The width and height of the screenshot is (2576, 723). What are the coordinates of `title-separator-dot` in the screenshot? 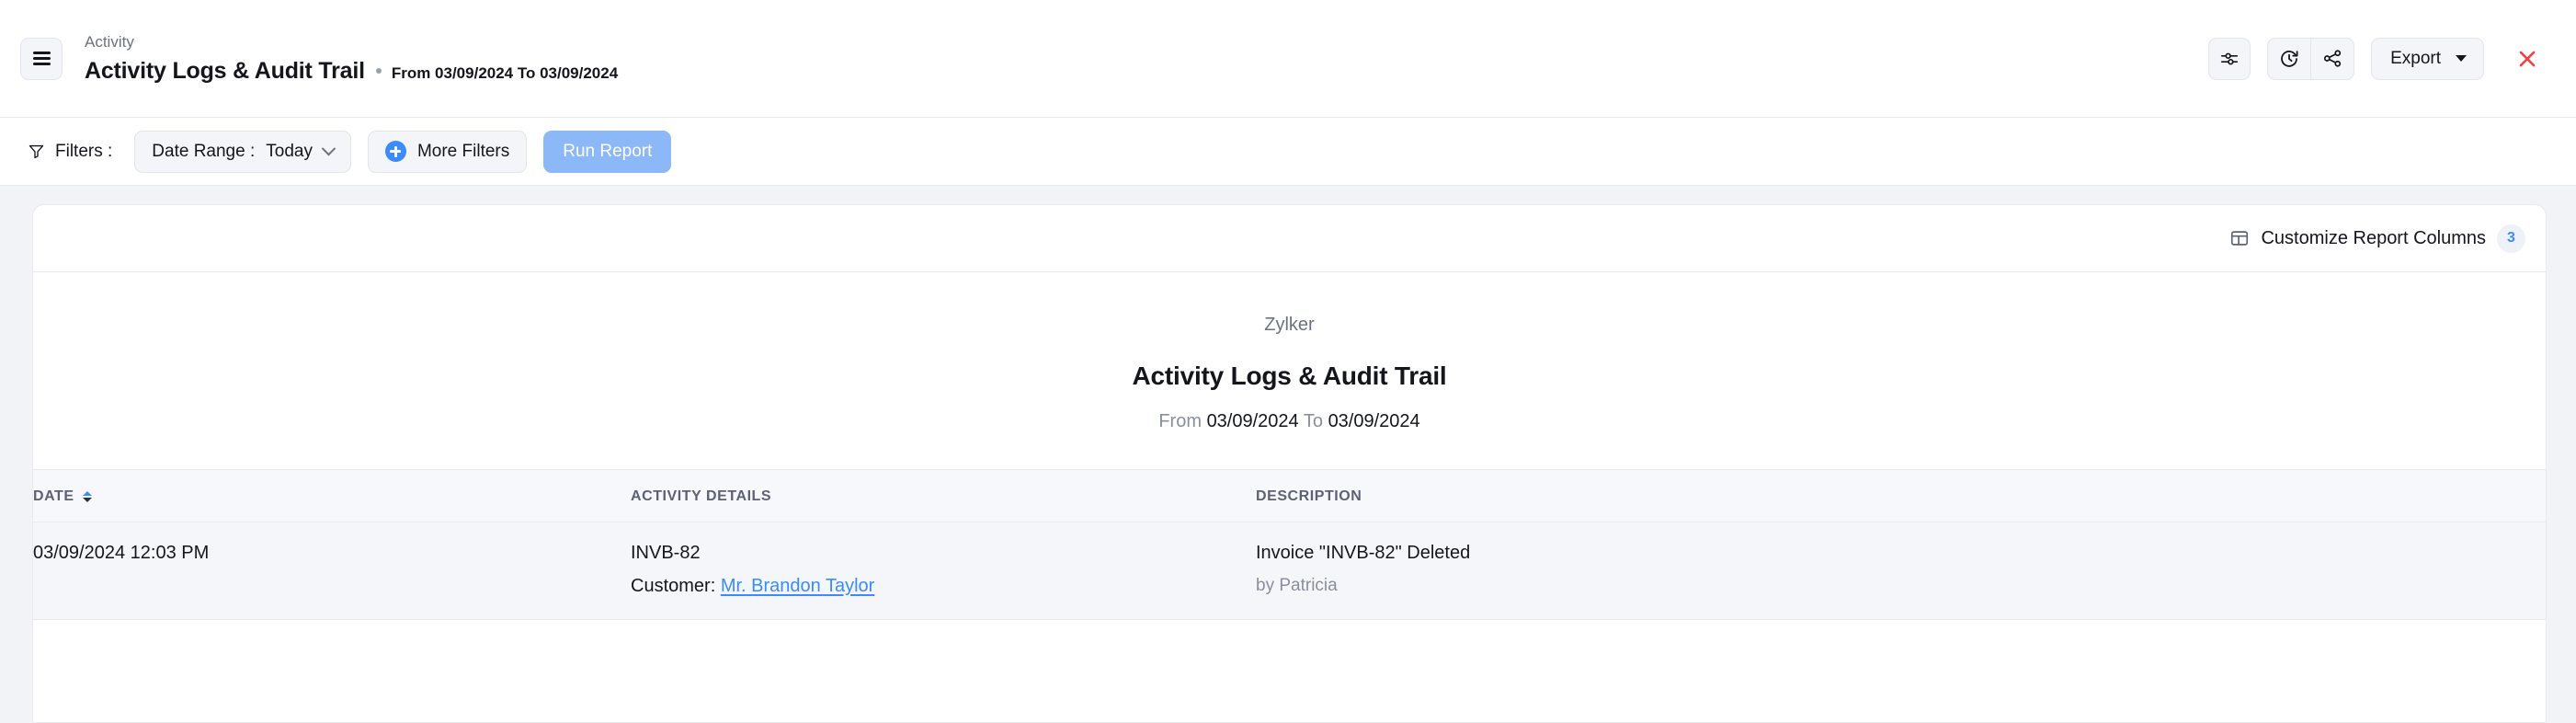 It's located at (378, 71).